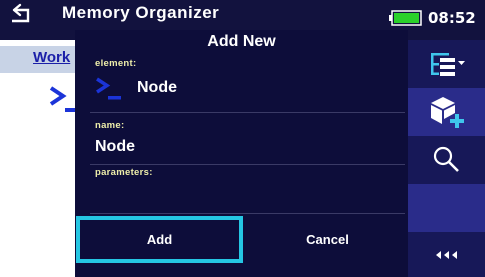 Image resolution: width=485 pixels, height=277 pixels. What do you see at coordinates (405, 18) in the screenshot?
I see `battery-icon` at bounding box center [405, 18].